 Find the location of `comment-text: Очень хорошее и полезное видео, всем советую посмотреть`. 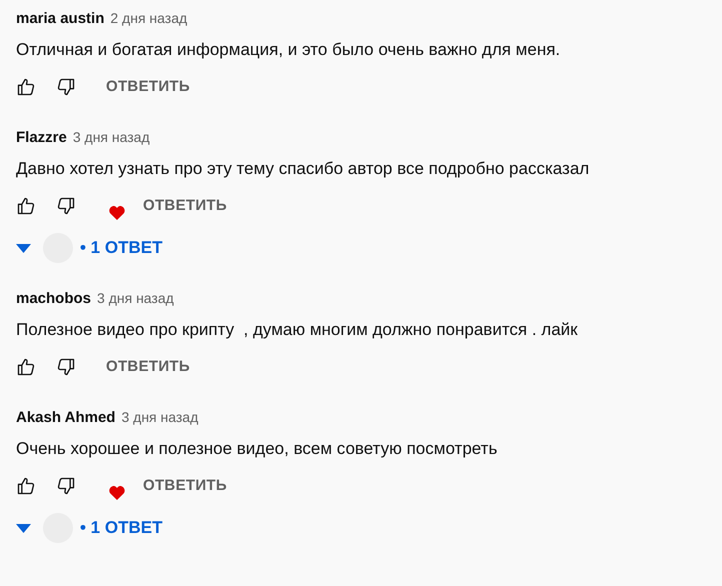

comment-text: Очень хорошее и полезное видео, всем советую посмотреть is located at coordinates (257, 449).